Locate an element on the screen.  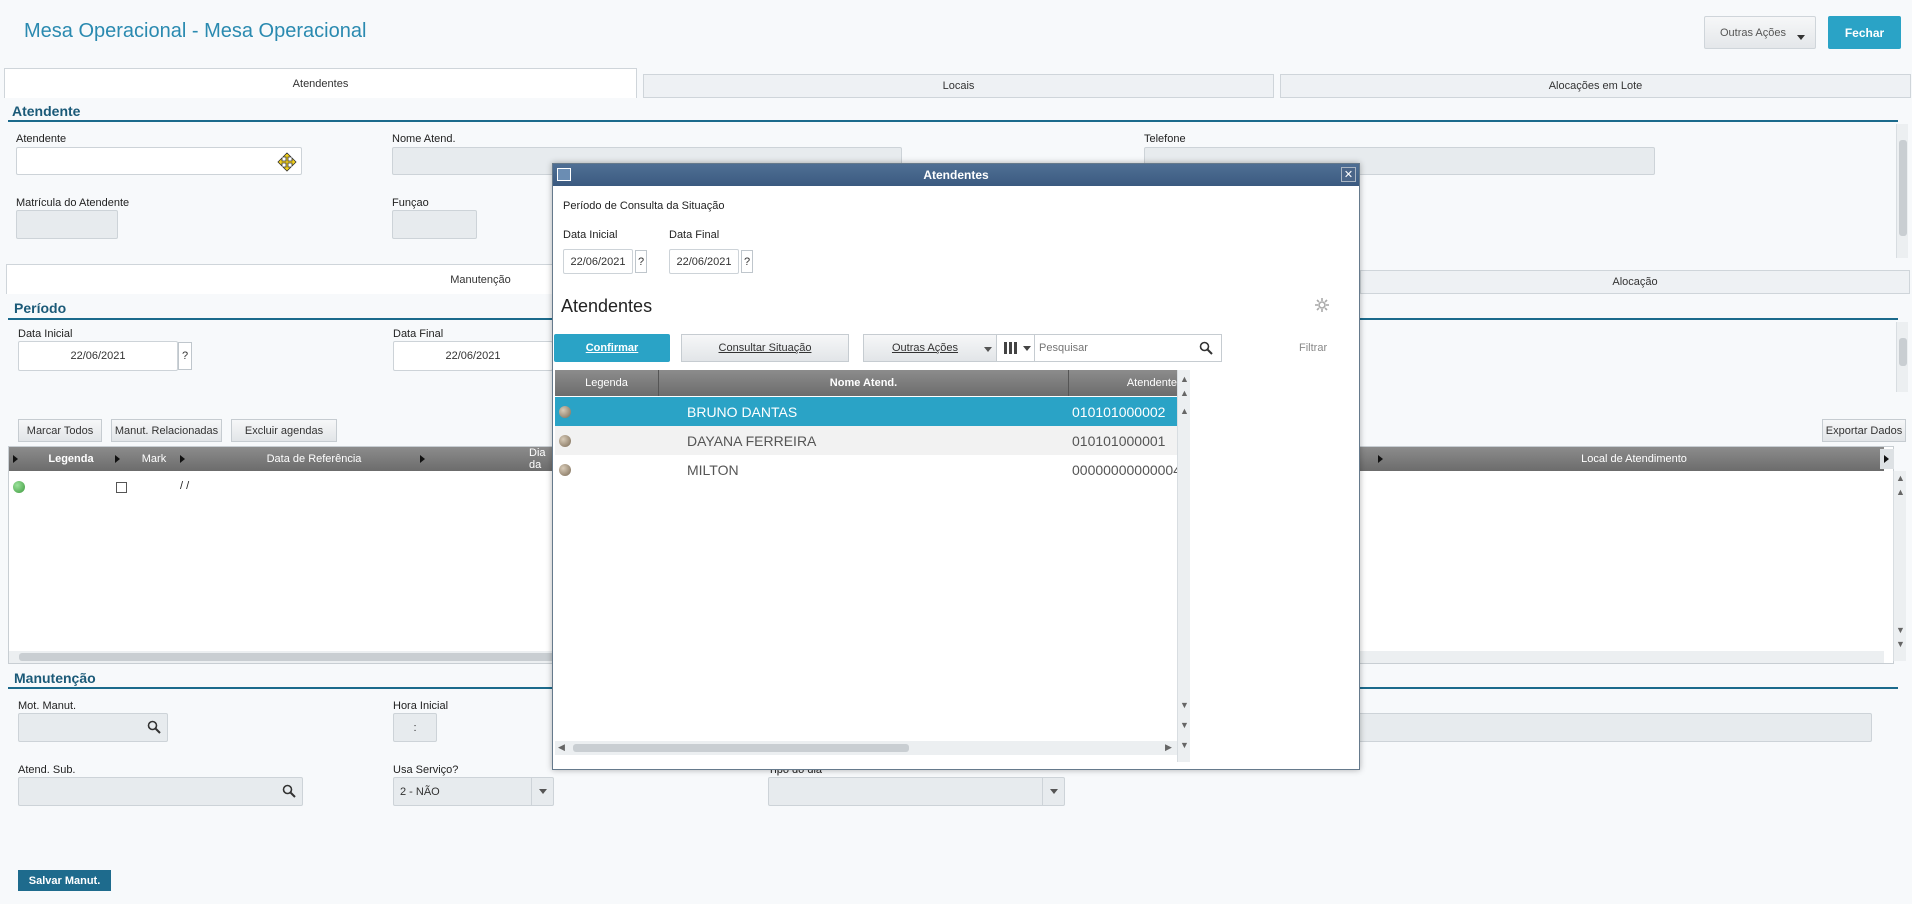
consultar-situacao-button: Consultar Situação is located at coordinates (765, 348).